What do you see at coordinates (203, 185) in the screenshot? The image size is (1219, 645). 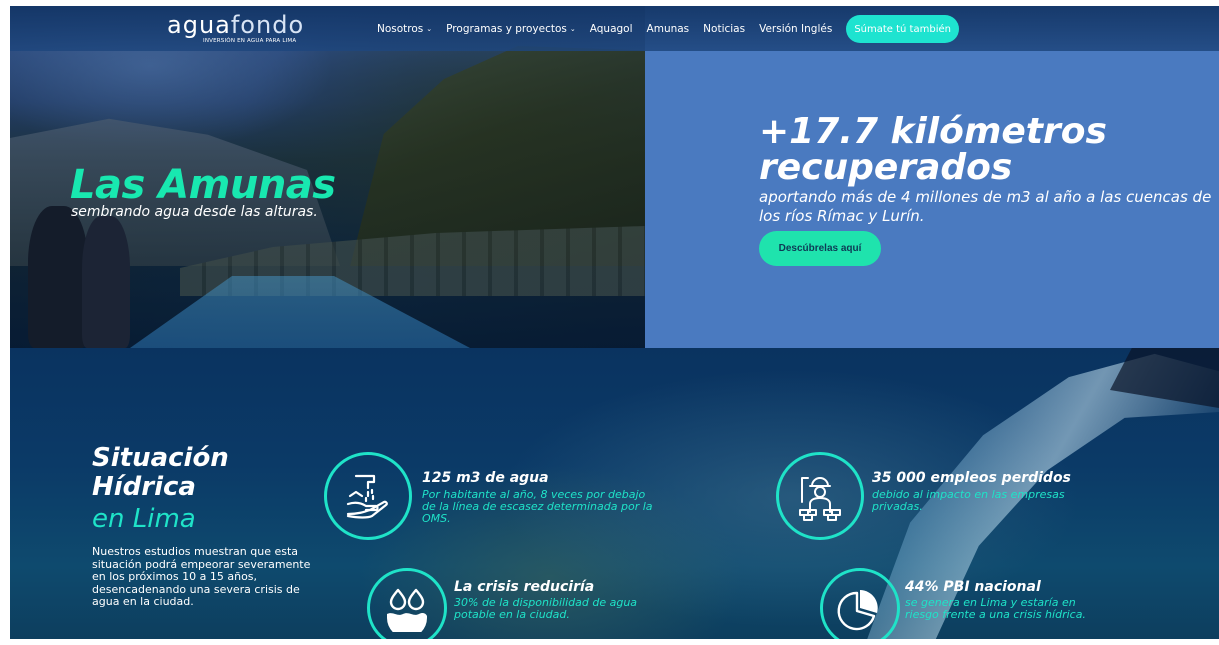 I see `hero-title: Las Amunas` at bounding box center [203, 185].